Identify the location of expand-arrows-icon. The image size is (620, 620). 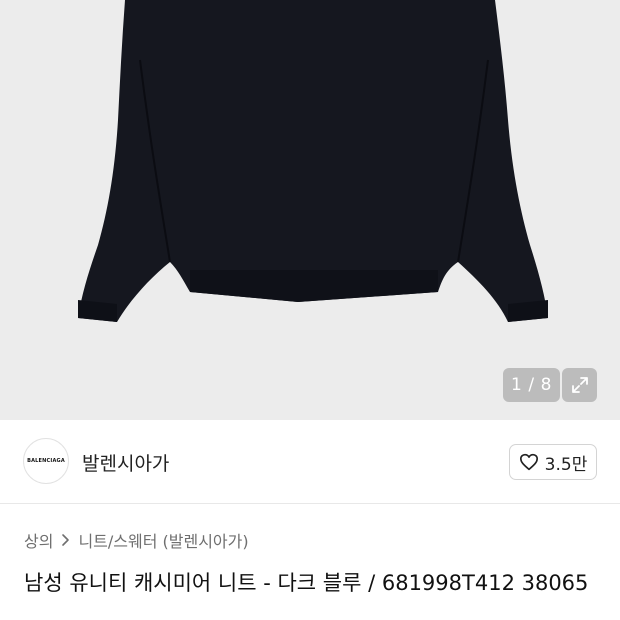
(579, 385).